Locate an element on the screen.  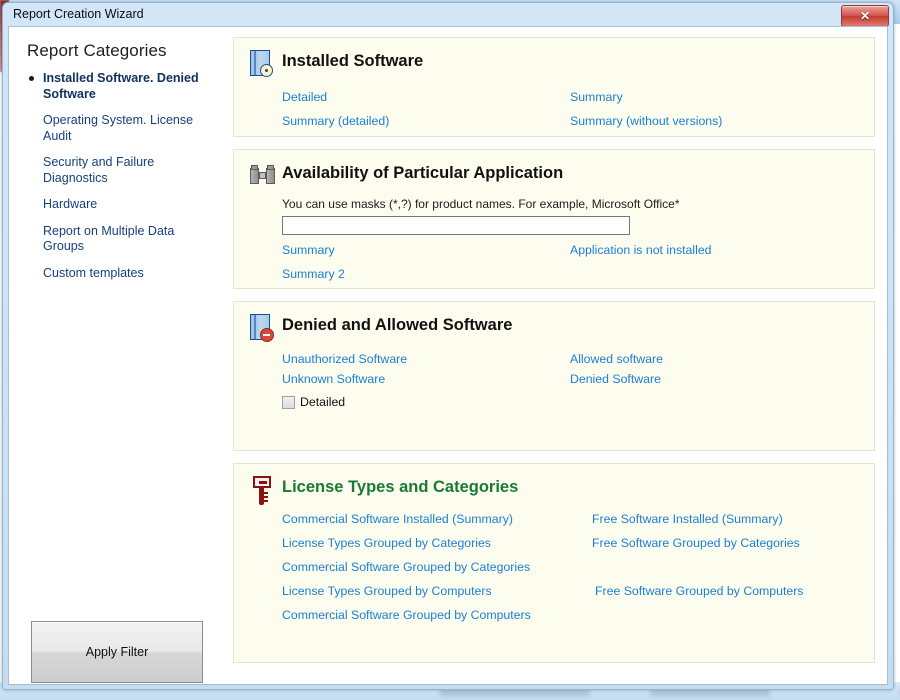
close-button: ✕ is located at coordinates (865, 16).